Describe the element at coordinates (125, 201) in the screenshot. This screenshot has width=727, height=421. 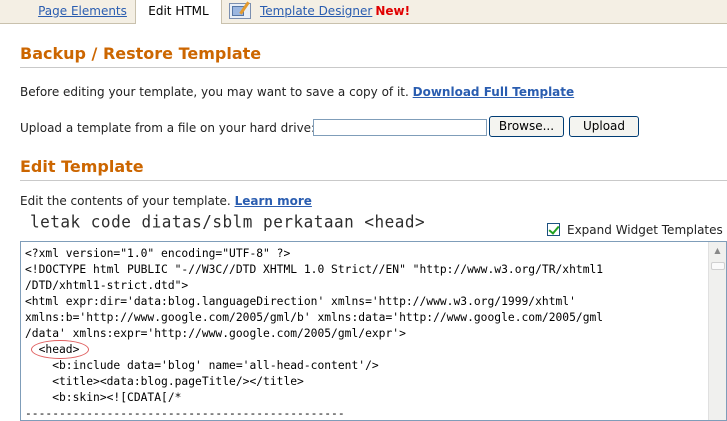
I see `edit-intro-text: Edit the contents of your template.` at that location.